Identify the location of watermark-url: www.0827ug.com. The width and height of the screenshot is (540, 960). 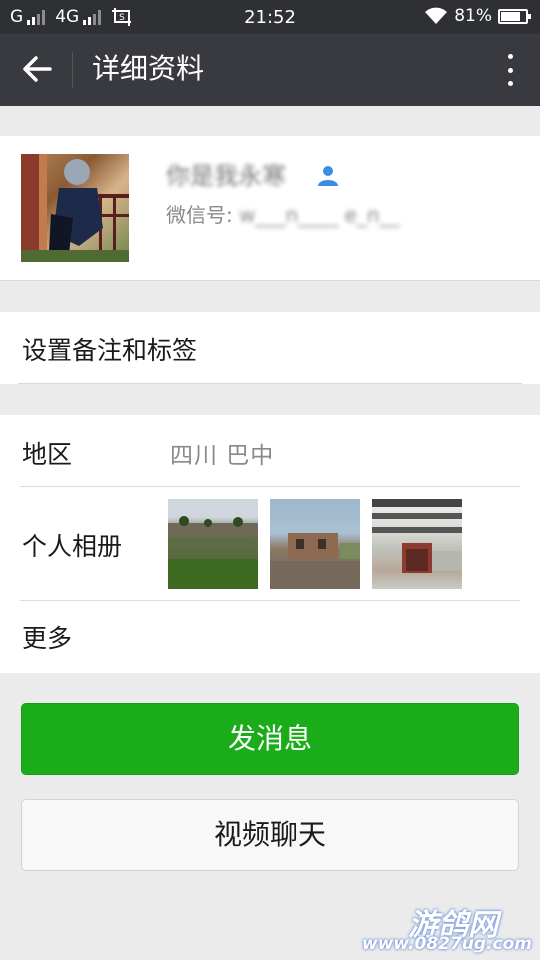
(447, 944).